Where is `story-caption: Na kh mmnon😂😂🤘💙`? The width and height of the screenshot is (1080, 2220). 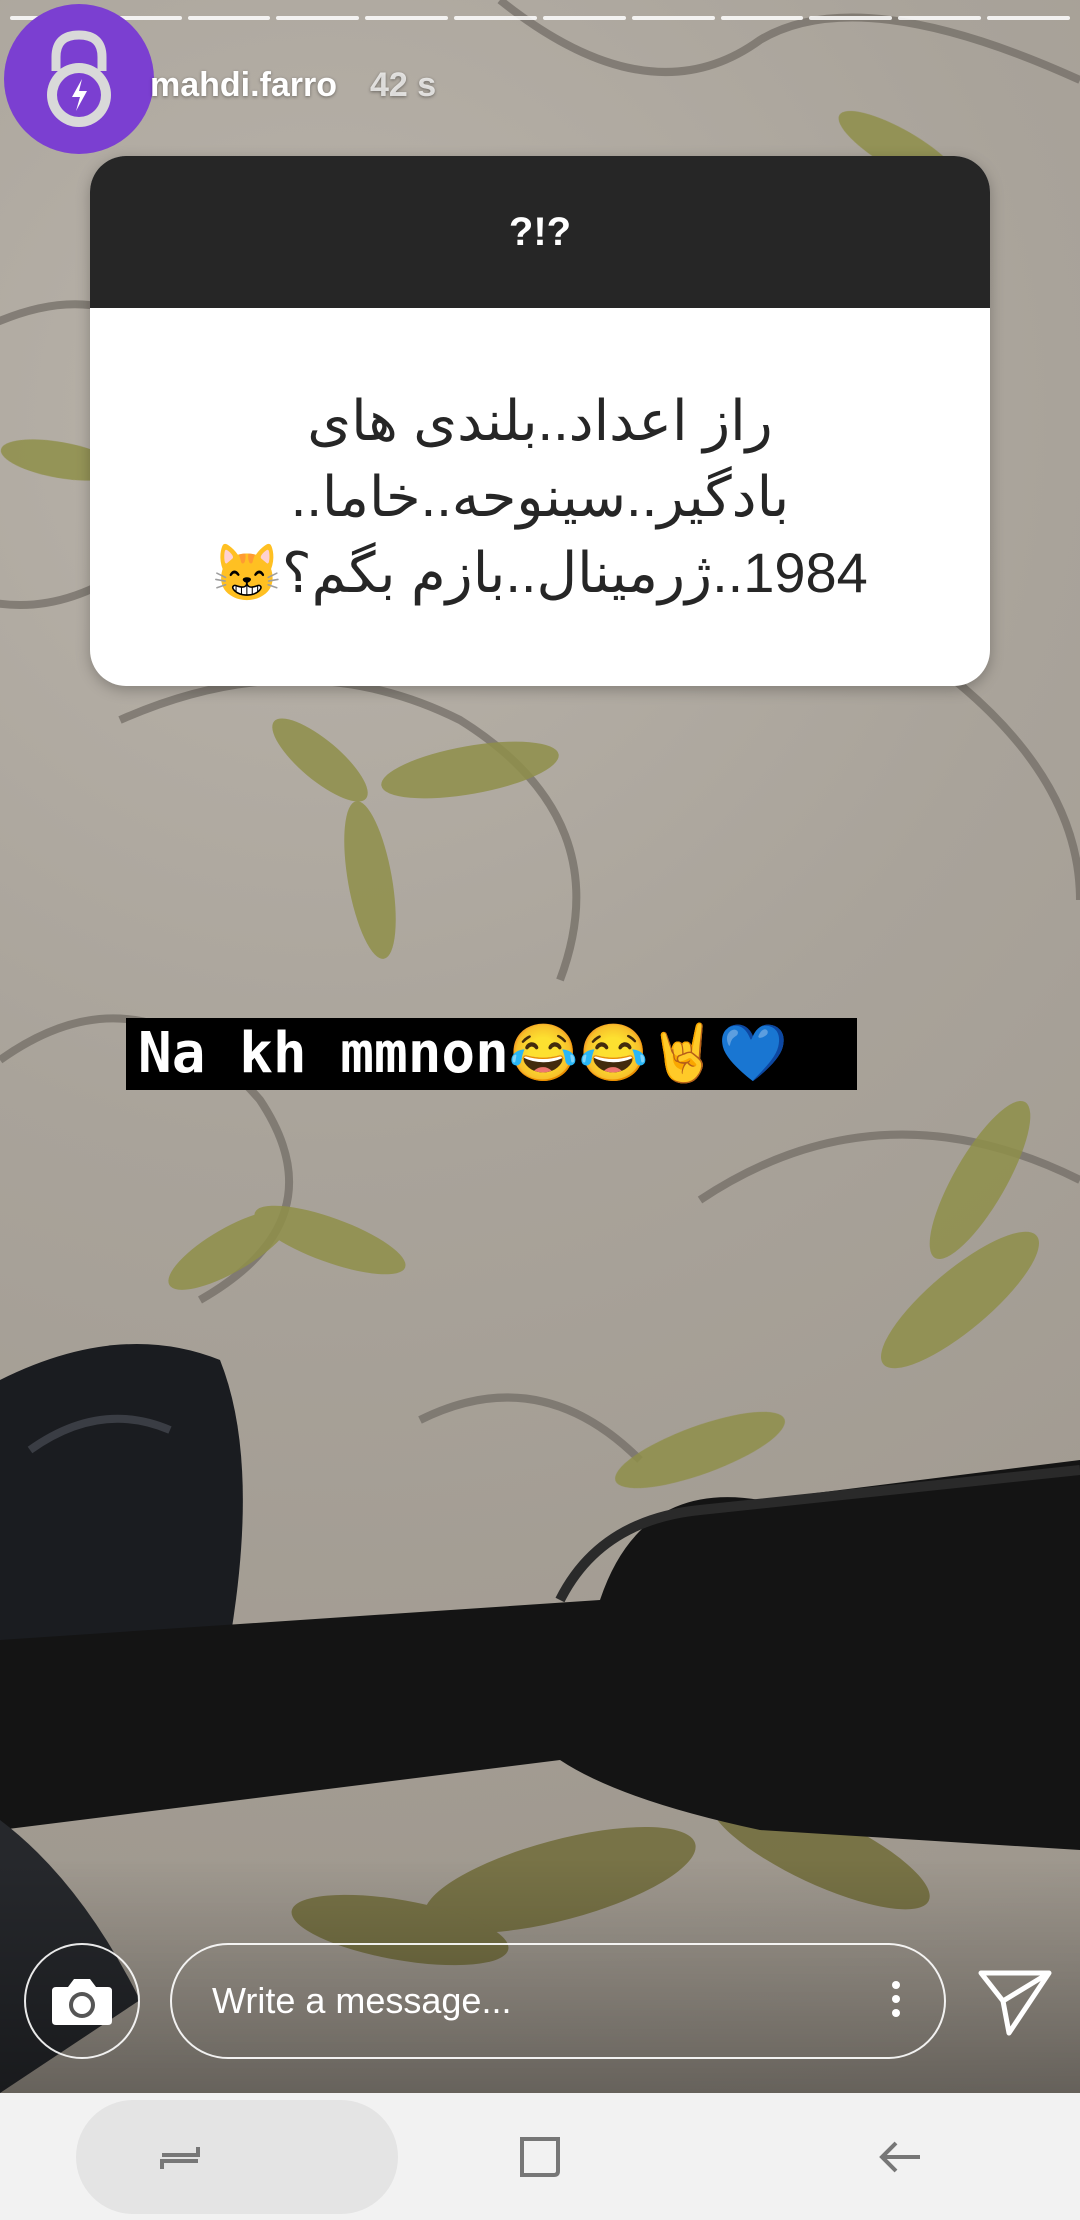
story-caption: Na kh mmnon😂😂🤘💙 is located at coordinates (491, 1054).